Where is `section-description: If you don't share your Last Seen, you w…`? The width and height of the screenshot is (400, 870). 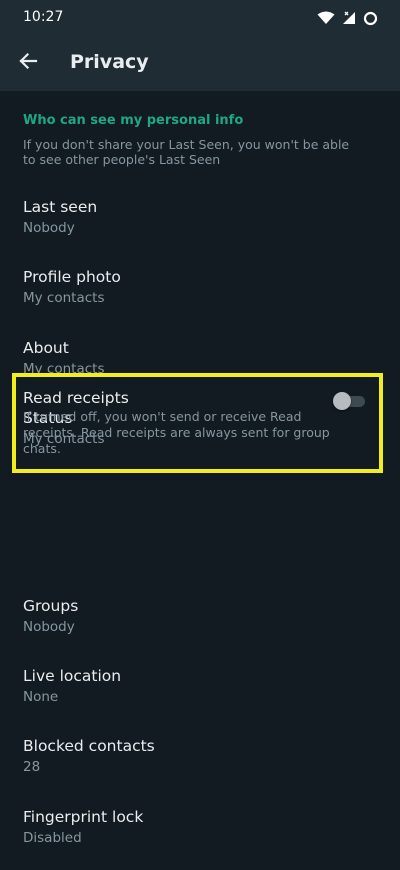 section-description: If you don't share your Last Seen, you w… is located at coordinates (186, 152).